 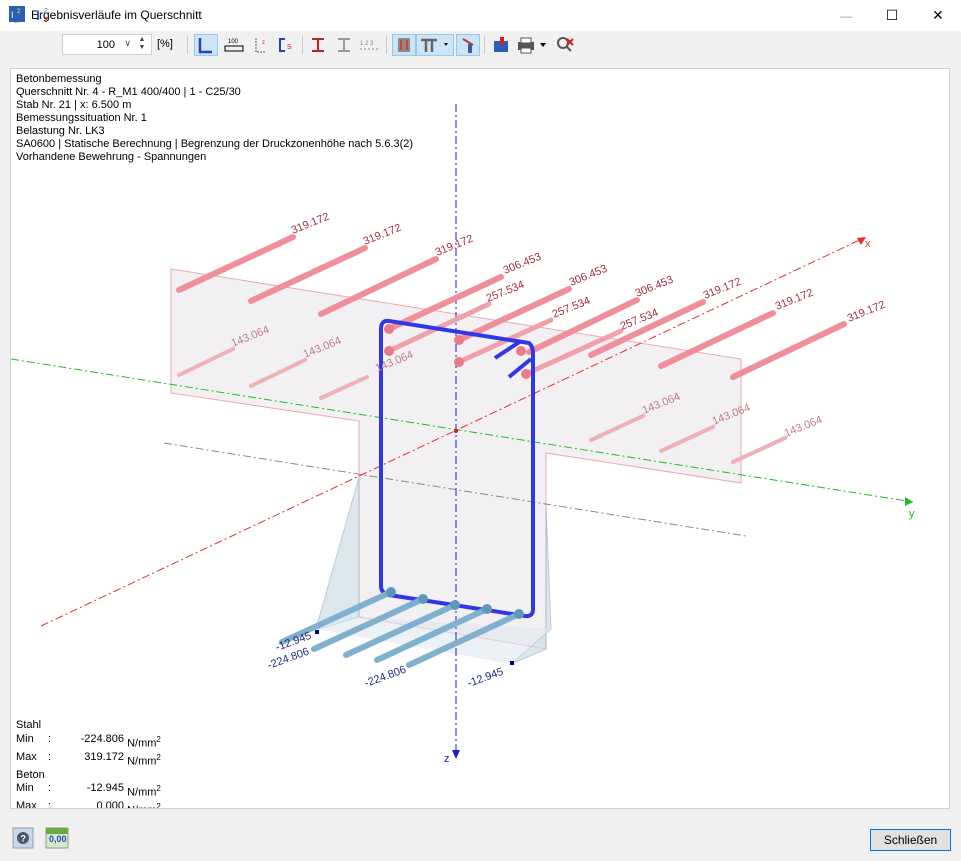 I want to click on close-icon: ✕, so click(x=938, y=15).